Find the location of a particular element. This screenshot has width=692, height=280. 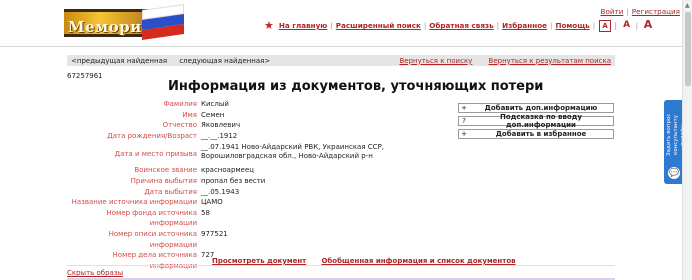

logo-stripe-top is located at coordinates (109, 10).